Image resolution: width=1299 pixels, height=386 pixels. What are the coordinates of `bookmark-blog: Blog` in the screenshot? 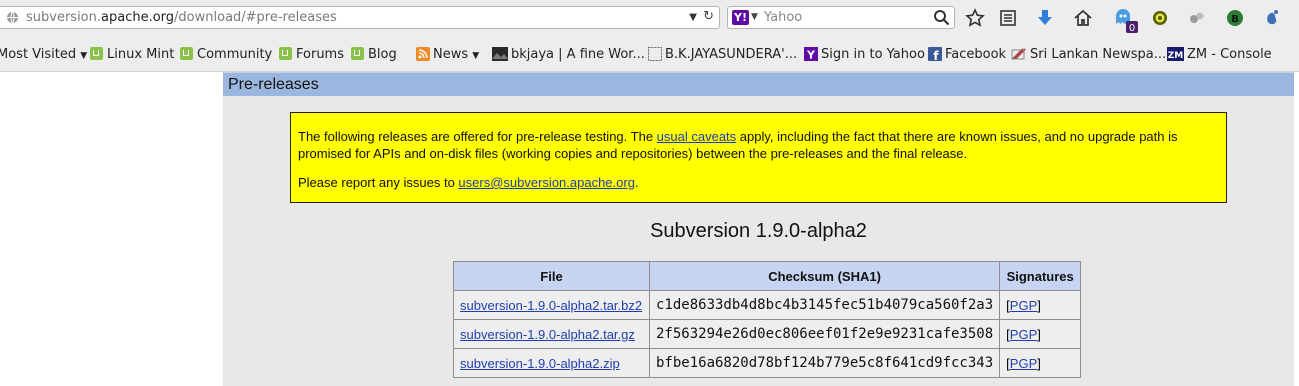 It's located at (374, 55).